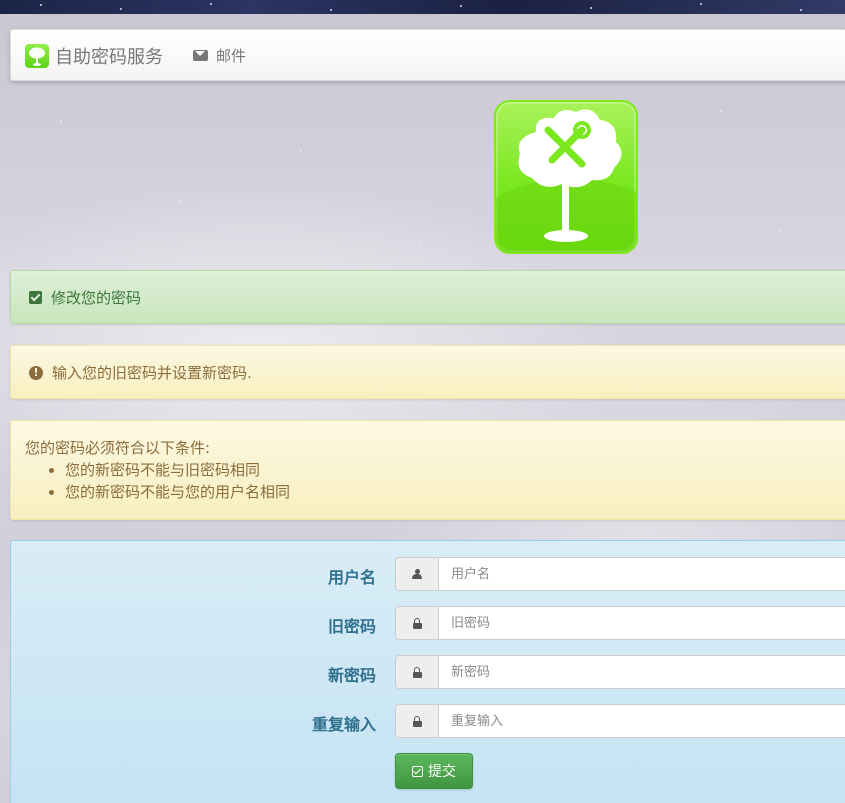 This screenshot has height=803, width=845. Describe the element at coordinates (351, 675) in the screenshot. I see `new-password-label: 新密码` at that location.